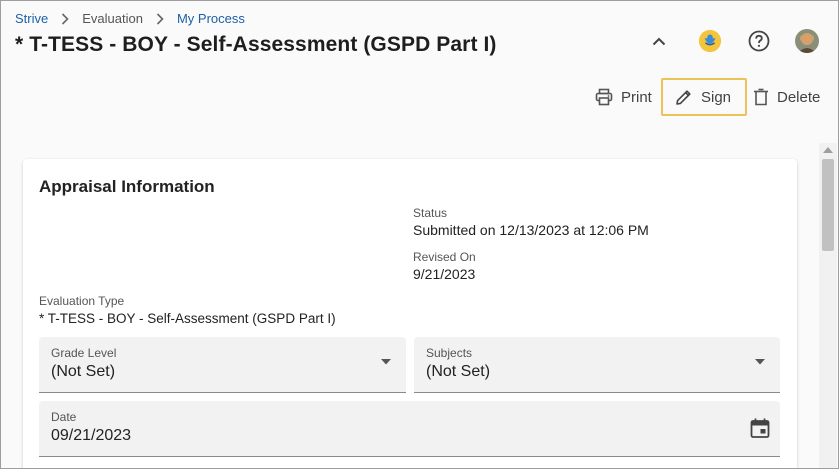 Image resolution: width=839 pixels, height=469 pixels. I want to click on calendar-icon, so click(760, 428).